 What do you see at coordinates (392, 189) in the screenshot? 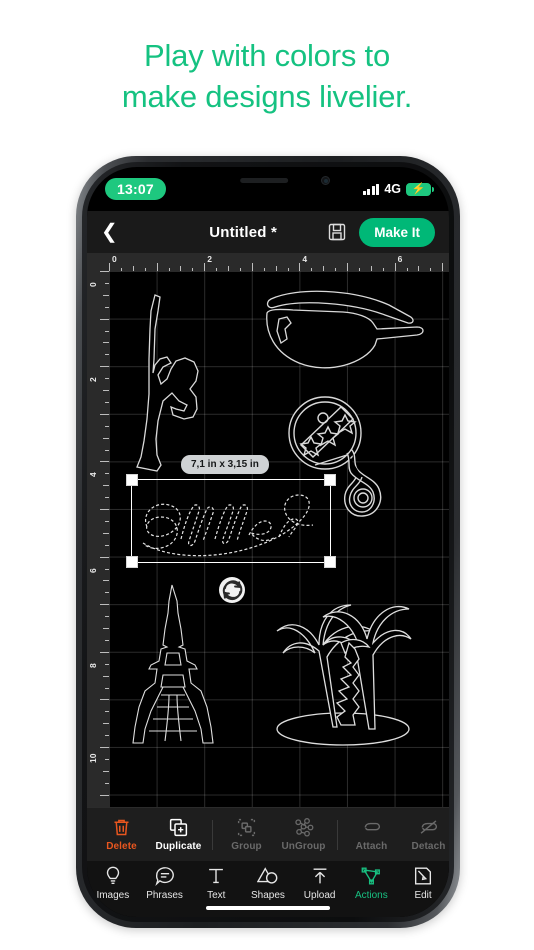
I see `network-type-label: 4G` at bounding box center [392, 189].